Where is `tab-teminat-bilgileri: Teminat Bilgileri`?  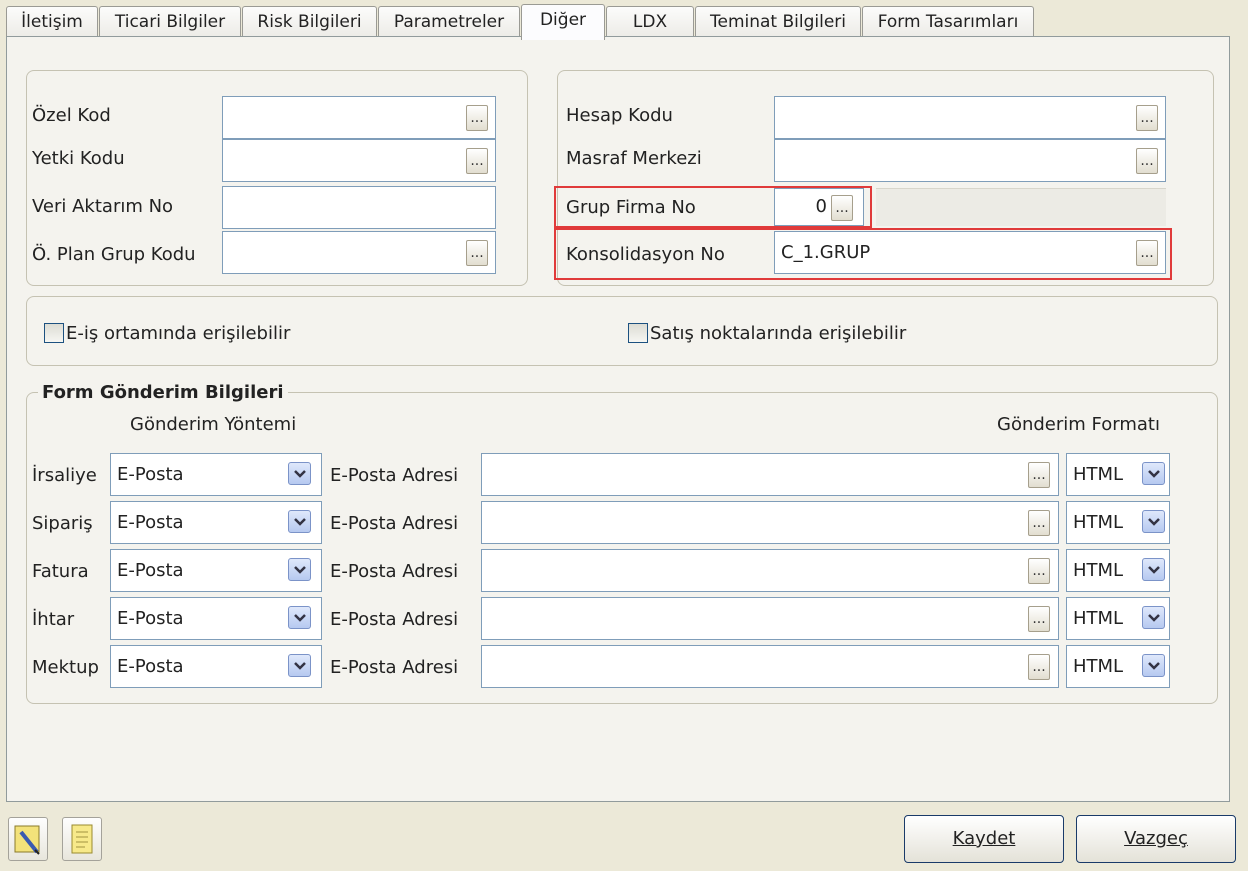
tab-teminat-bilgileri: Teminat Bilgileri is located at coordinates (778, 22).